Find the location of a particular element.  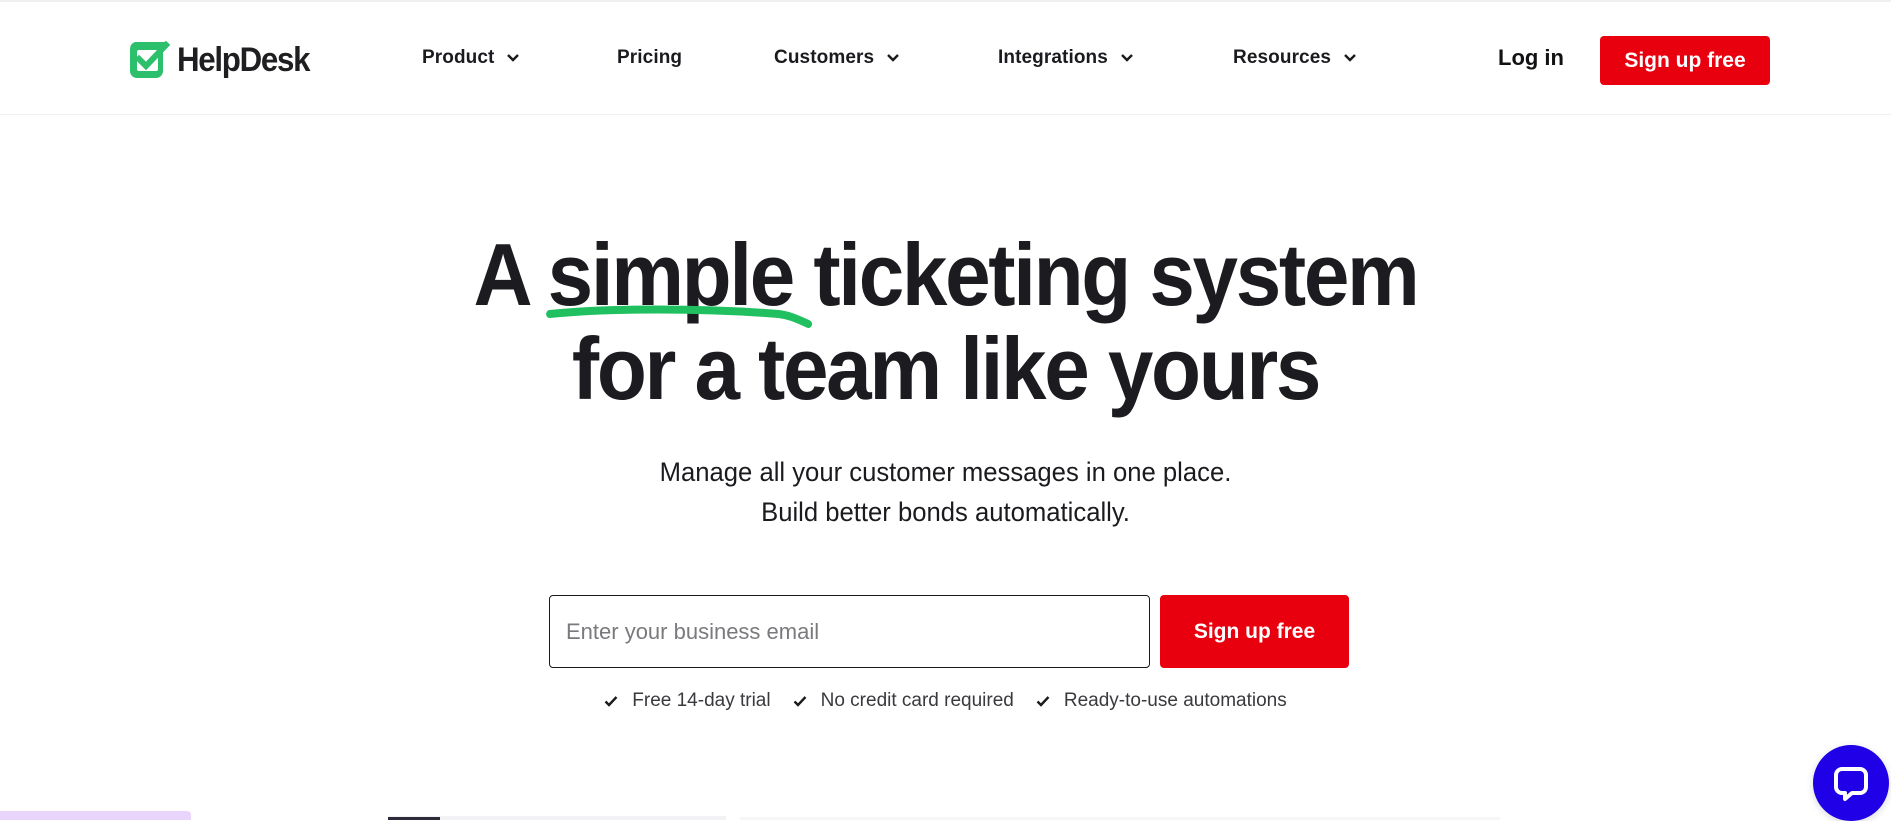

hero-title-line-1: A simple ticketing system is located at coordinates (945, 276).